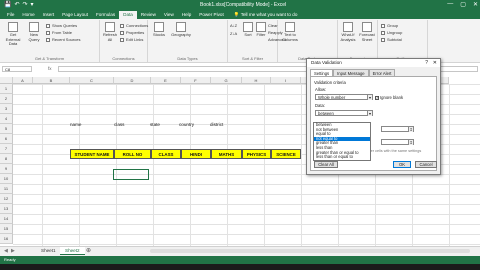 Image resolution: width=480 pixels, height=270 pixels. I want to click on column-header: G, so click(226, 80).